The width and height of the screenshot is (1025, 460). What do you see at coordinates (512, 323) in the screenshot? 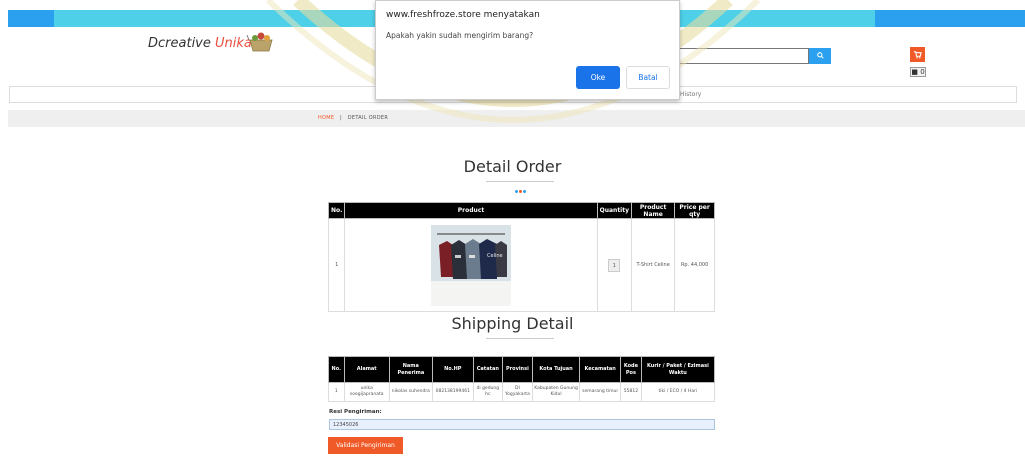
I see `shipping-title: Shipping Detail` at bounding box center [512, 323].